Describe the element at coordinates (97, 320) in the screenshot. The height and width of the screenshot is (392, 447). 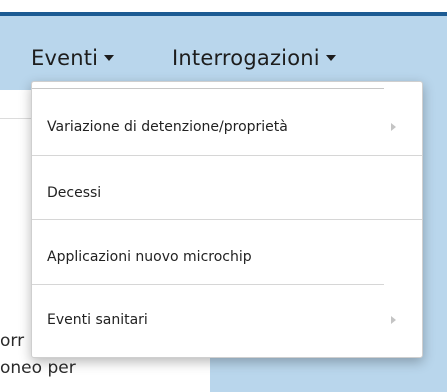
I see `menu-item-label: Eventi sanitari` at that location.